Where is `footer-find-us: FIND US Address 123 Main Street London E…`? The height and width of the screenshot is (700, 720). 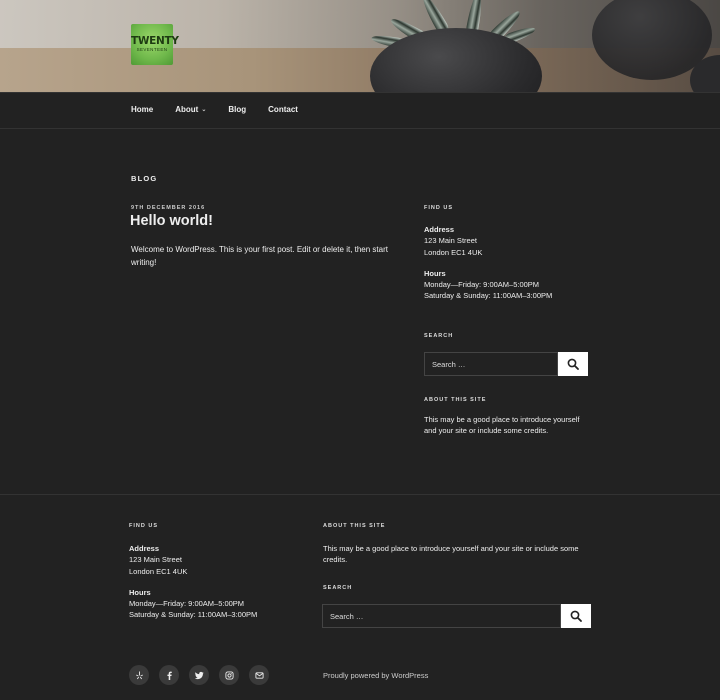 footer-find-us: FIND US Address 123 Main Street London E… is located at coordinates (214, 572).